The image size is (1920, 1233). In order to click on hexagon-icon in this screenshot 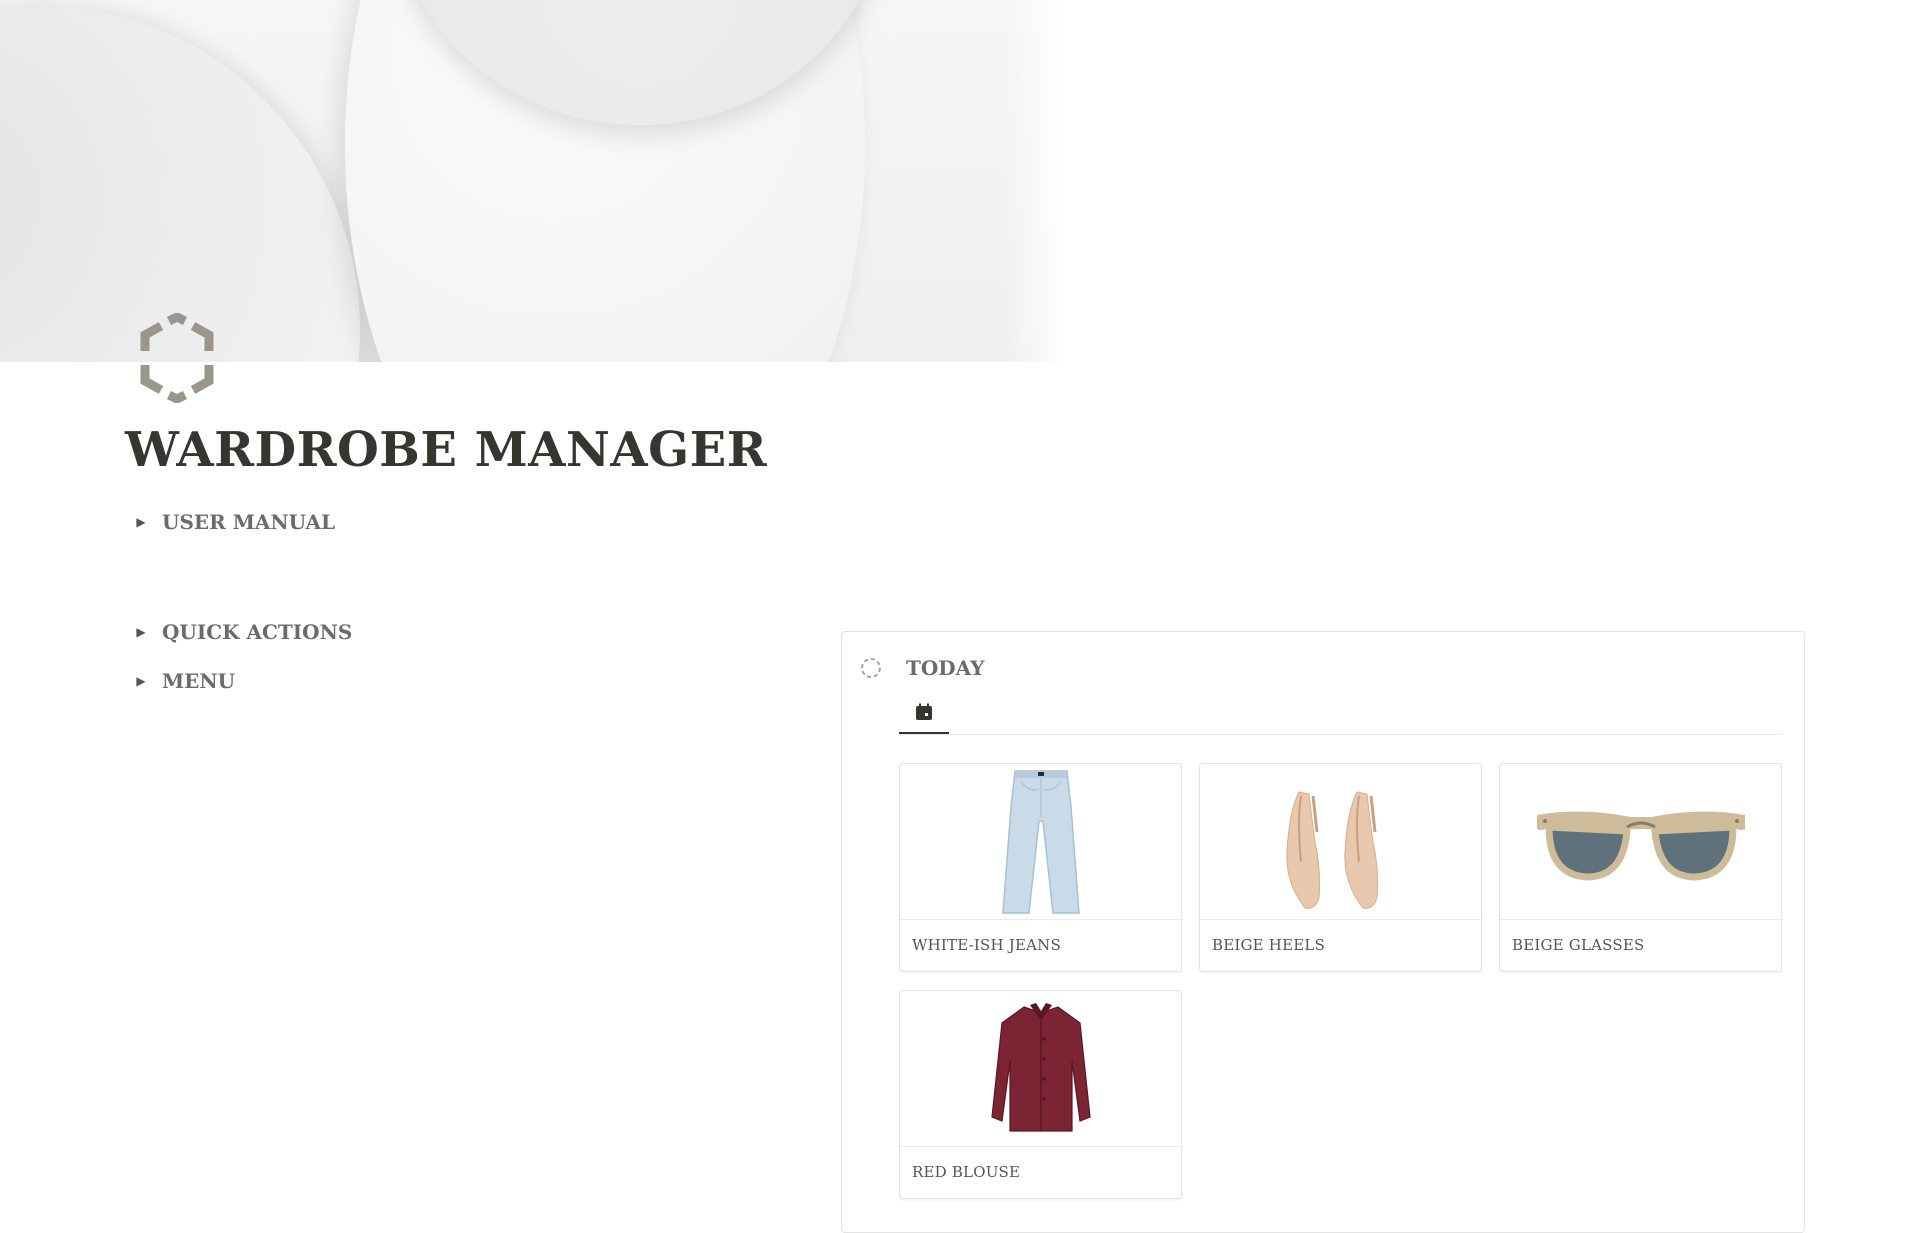, I will do `click(177, 358)`.